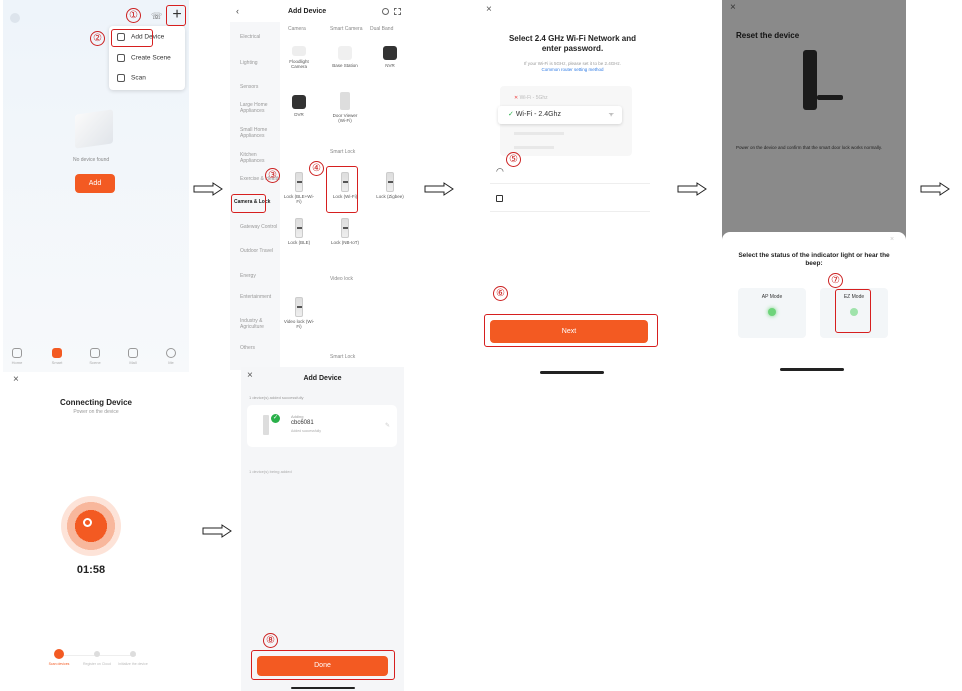  Describe the element at coordinates (17, 353) in the screenshot. I see `home-icon` at that location.